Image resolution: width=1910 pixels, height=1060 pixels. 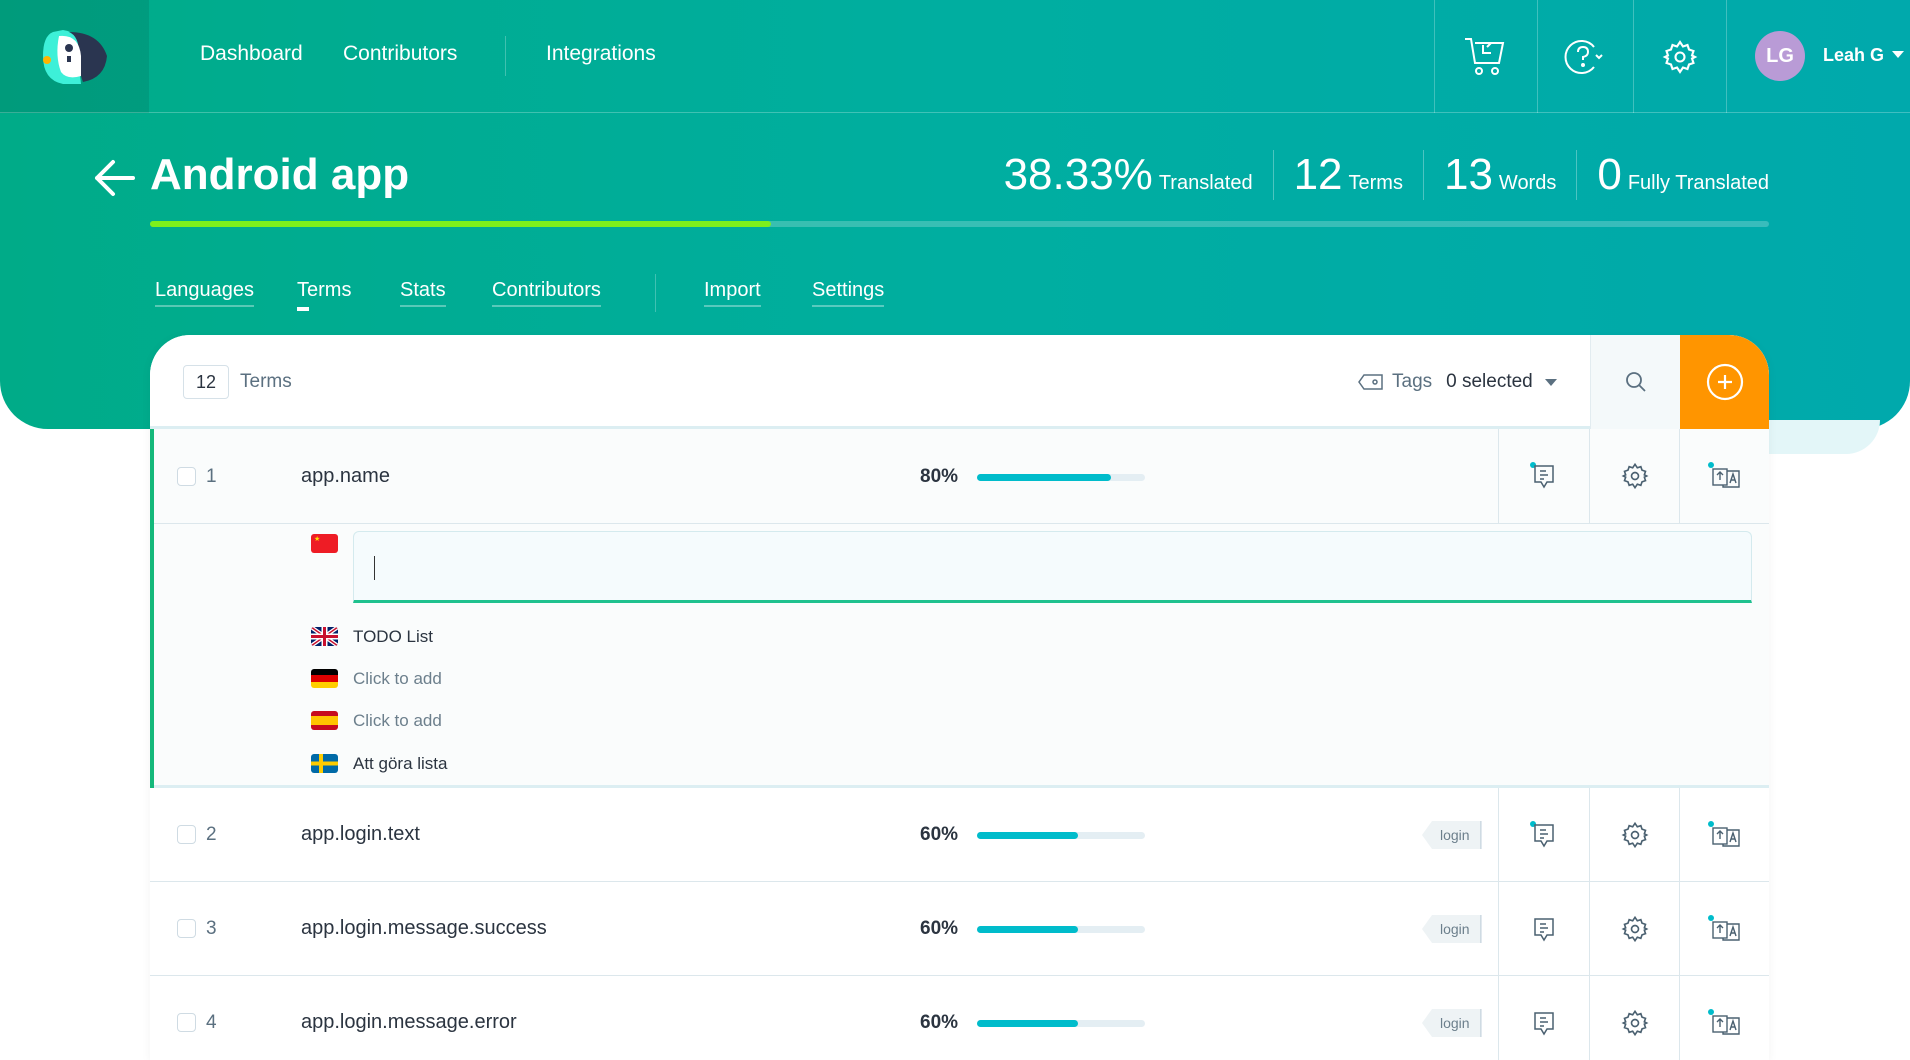 I want to click on translation-se: Att göra lista, so click(x=400, y=764).